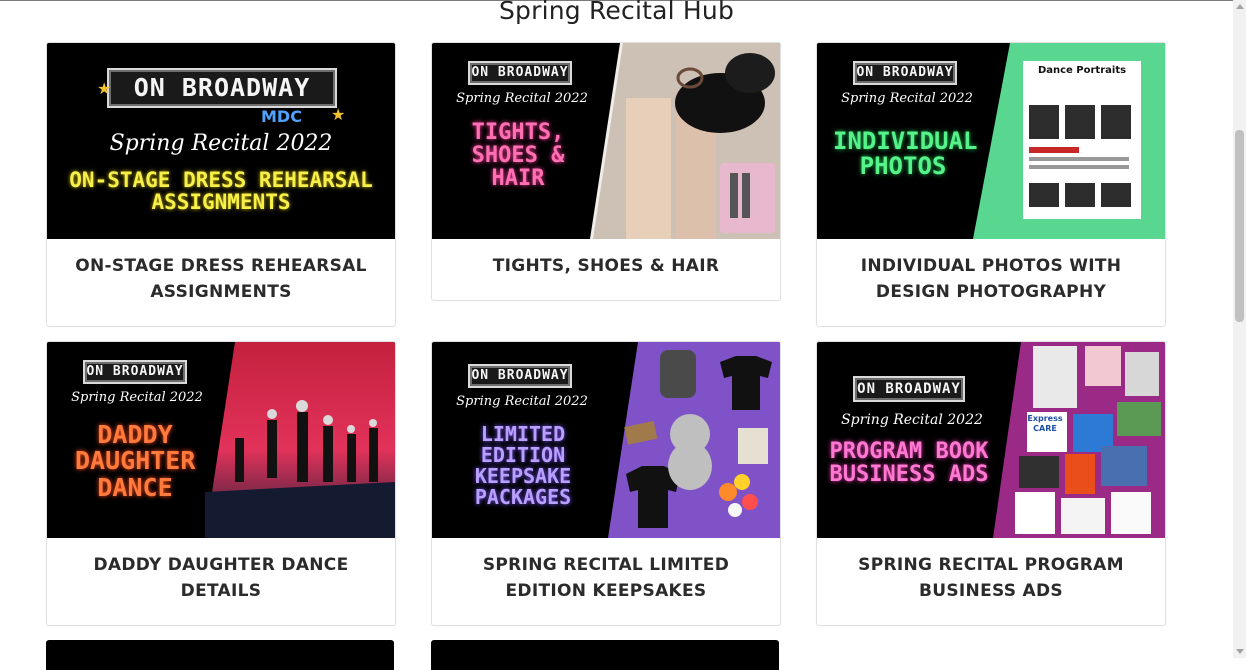  What do you see at coordinates (300, 440) in the screenshot?
I see `stage-photo` at bounding box center [300, 440].